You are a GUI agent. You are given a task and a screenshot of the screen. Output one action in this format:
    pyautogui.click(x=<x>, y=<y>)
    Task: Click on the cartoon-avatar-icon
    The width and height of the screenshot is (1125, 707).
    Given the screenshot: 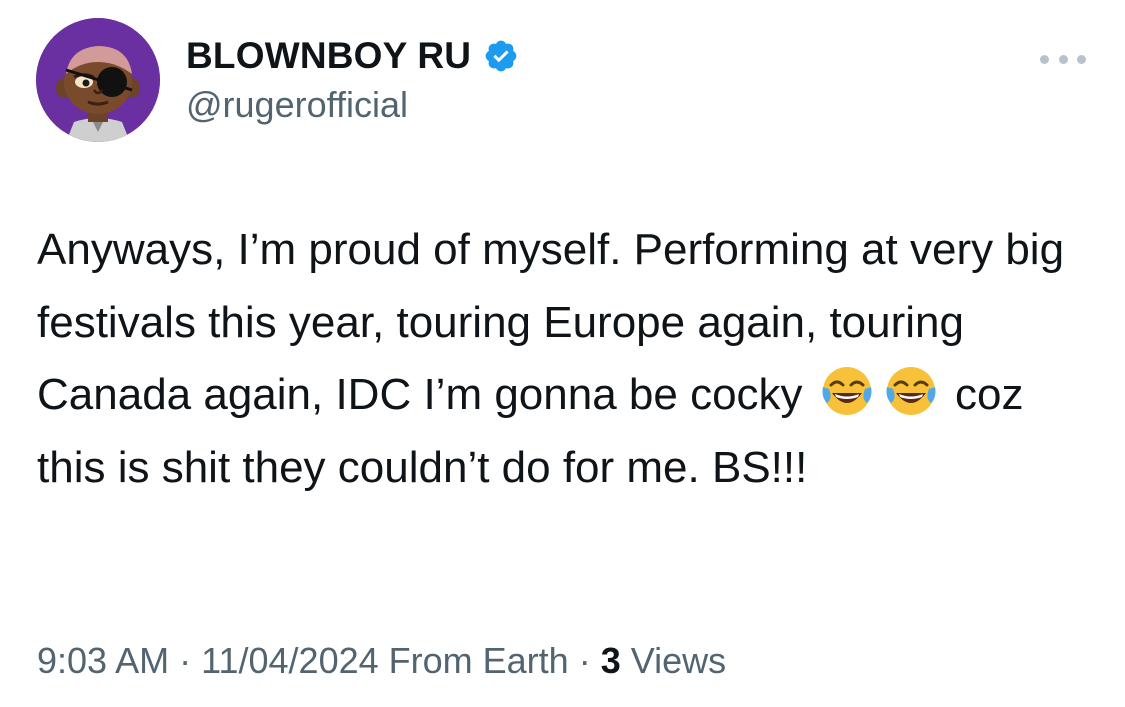 What is the action you would take?
    pyautogui.click(x=98, y=80)
    